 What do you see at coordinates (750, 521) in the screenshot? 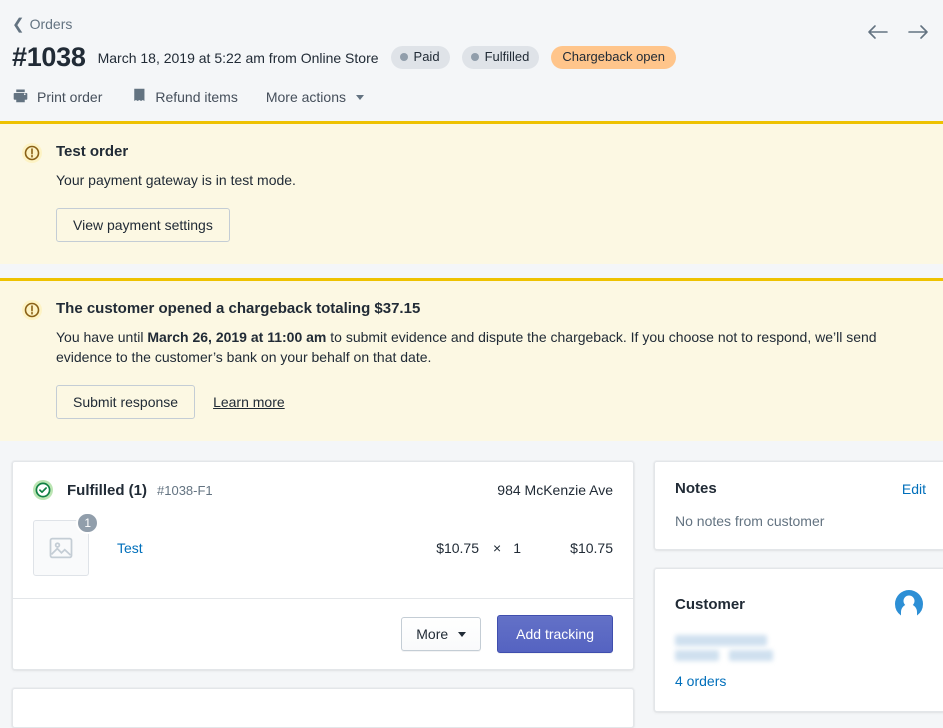
I see `notes-body: No notes from customer` at bounding box center [750, 521].